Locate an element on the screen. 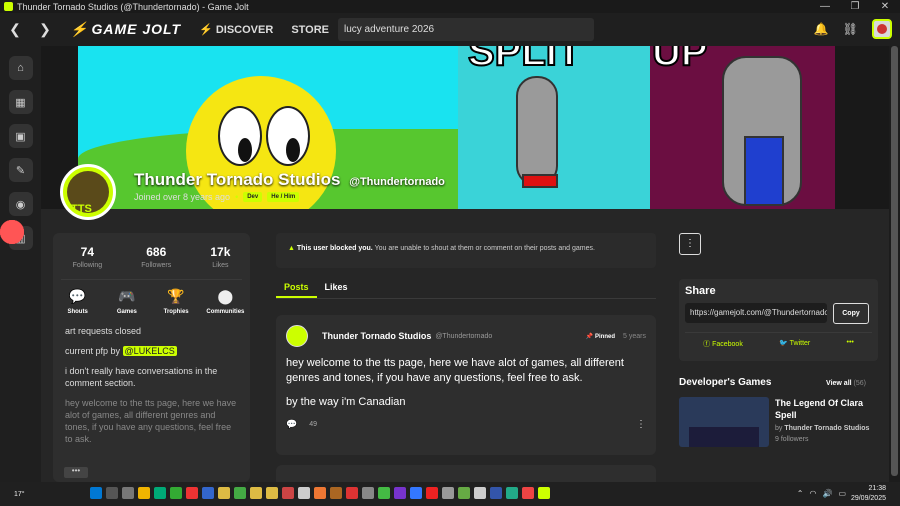 The width and height of the screenshot is (900, 506). search-input: lucy adventure 2026 is located at coordinates (466, 29).